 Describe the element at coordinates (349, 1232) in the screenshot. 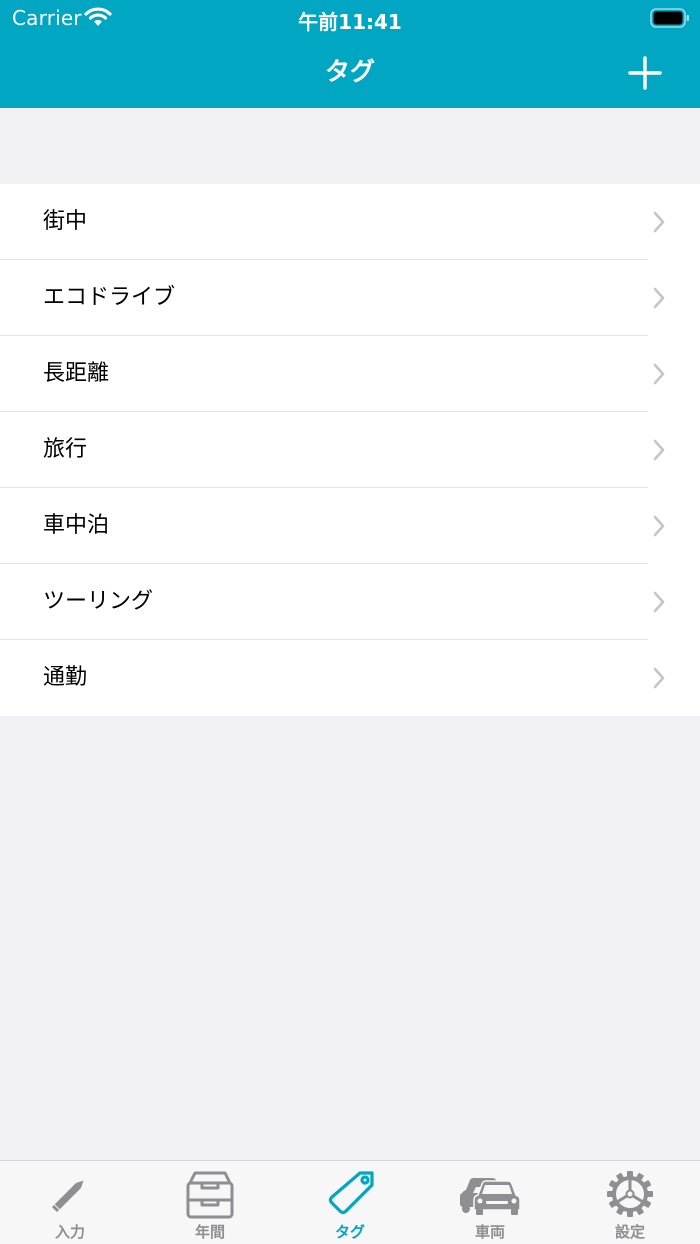

I see `tab-label: タグ` at that location.